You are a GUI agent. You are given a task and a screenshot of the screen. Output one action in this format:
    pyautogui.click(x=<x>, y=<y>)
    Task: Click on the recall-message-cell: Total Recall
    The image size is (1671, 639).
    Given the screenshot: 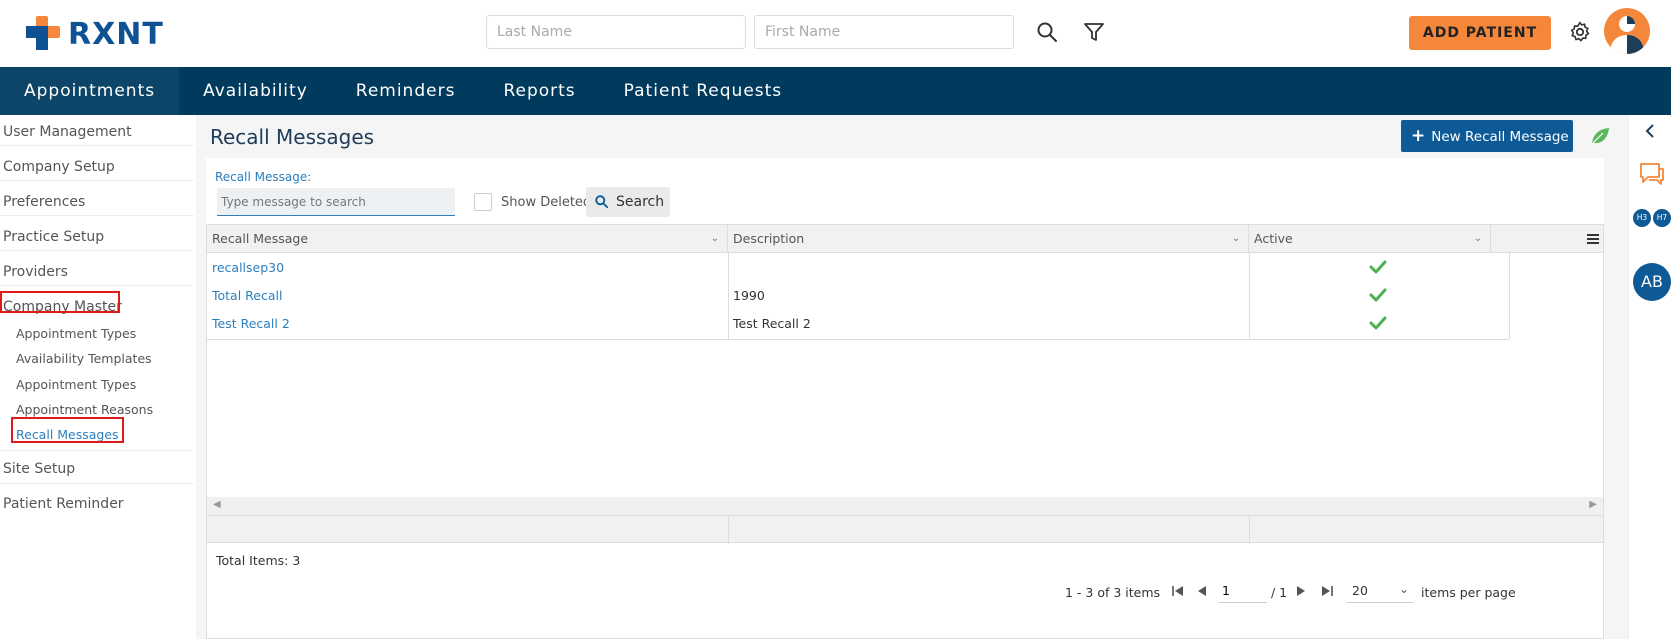 What is the action you would take?
    pyautogui.click(x=244, y=296)
    